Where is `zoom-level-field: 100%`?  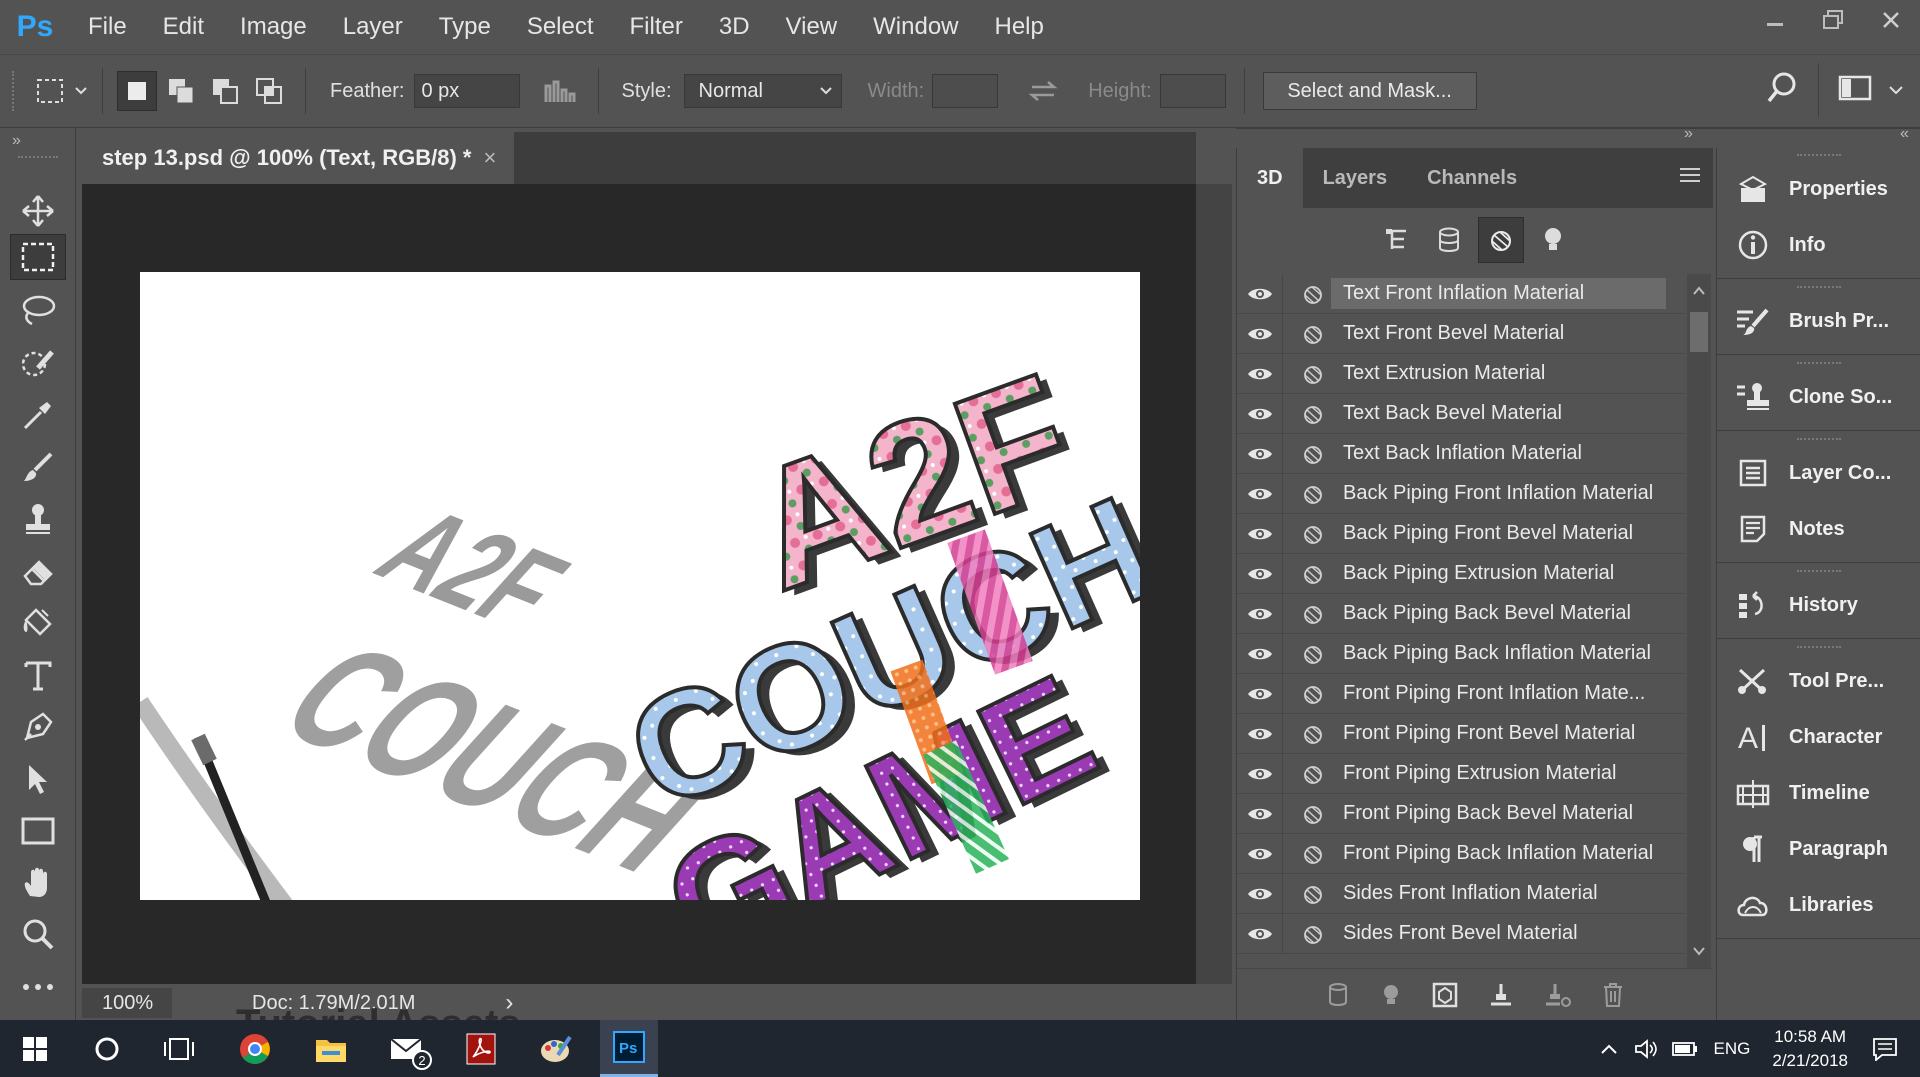
zoom-level-field: 100% is located at coordinates (127, 1003).